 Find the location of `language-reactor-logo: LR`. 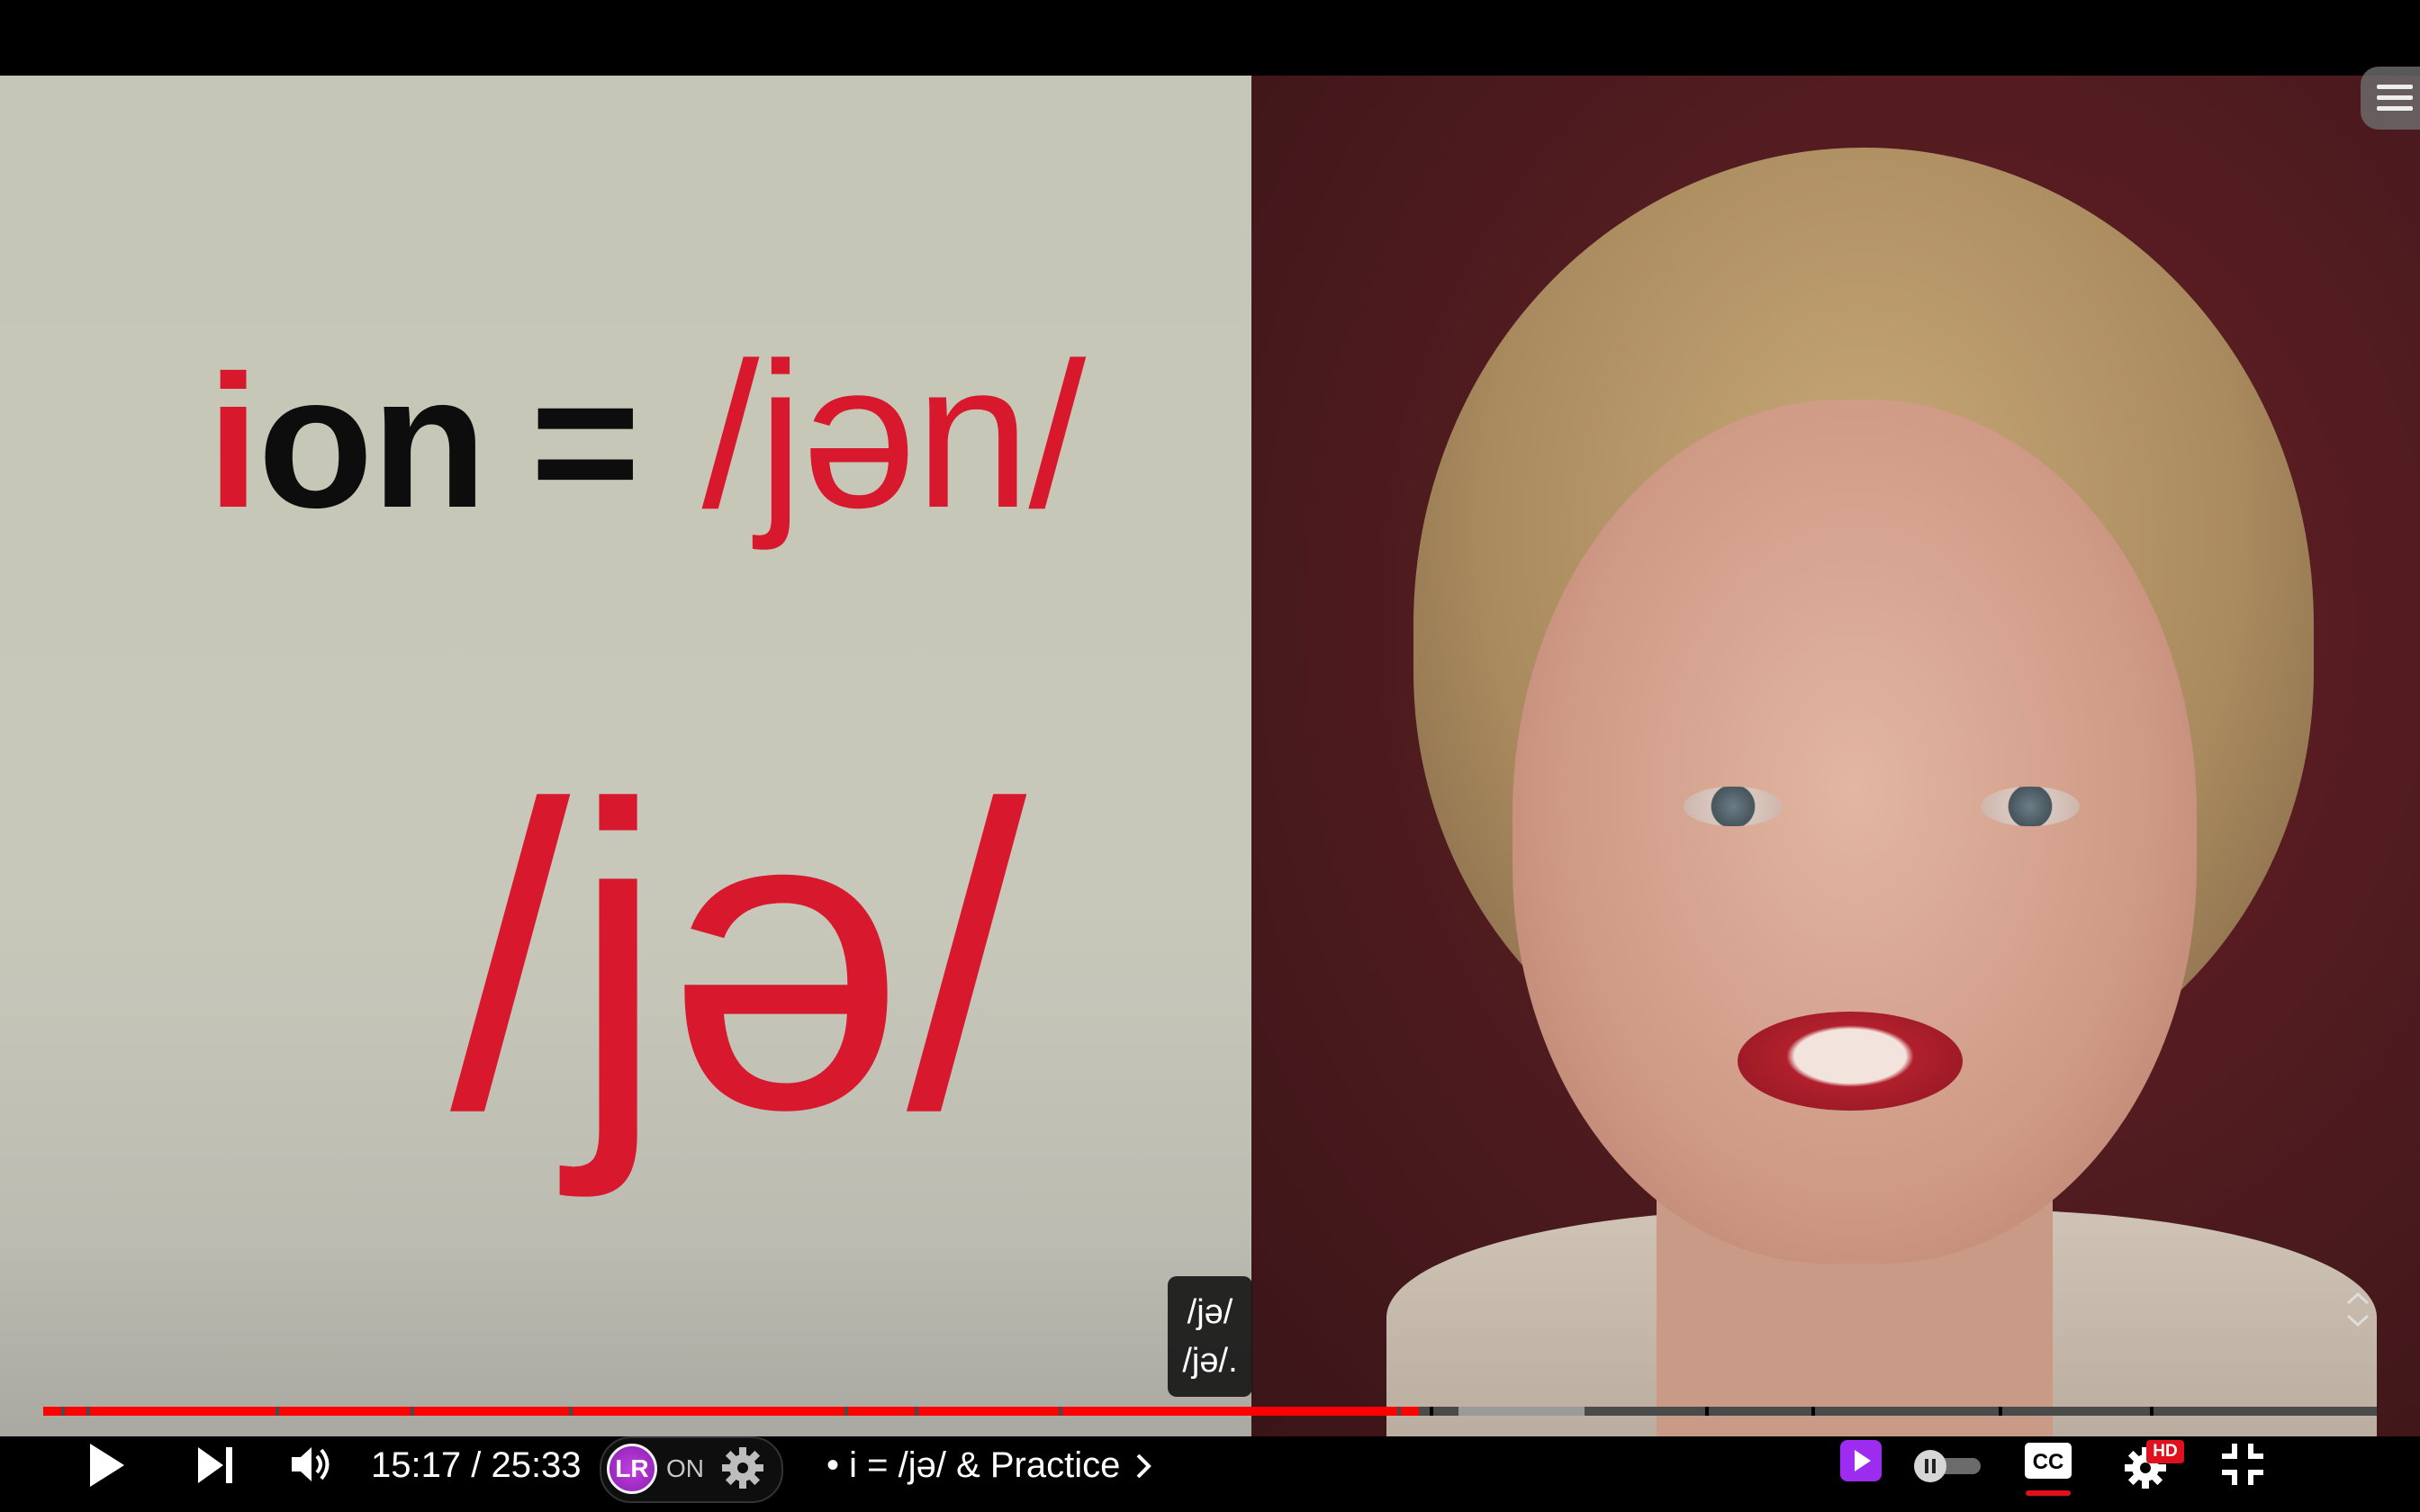

language-reactor-logo: LR is located at coordinates (632, 1469).